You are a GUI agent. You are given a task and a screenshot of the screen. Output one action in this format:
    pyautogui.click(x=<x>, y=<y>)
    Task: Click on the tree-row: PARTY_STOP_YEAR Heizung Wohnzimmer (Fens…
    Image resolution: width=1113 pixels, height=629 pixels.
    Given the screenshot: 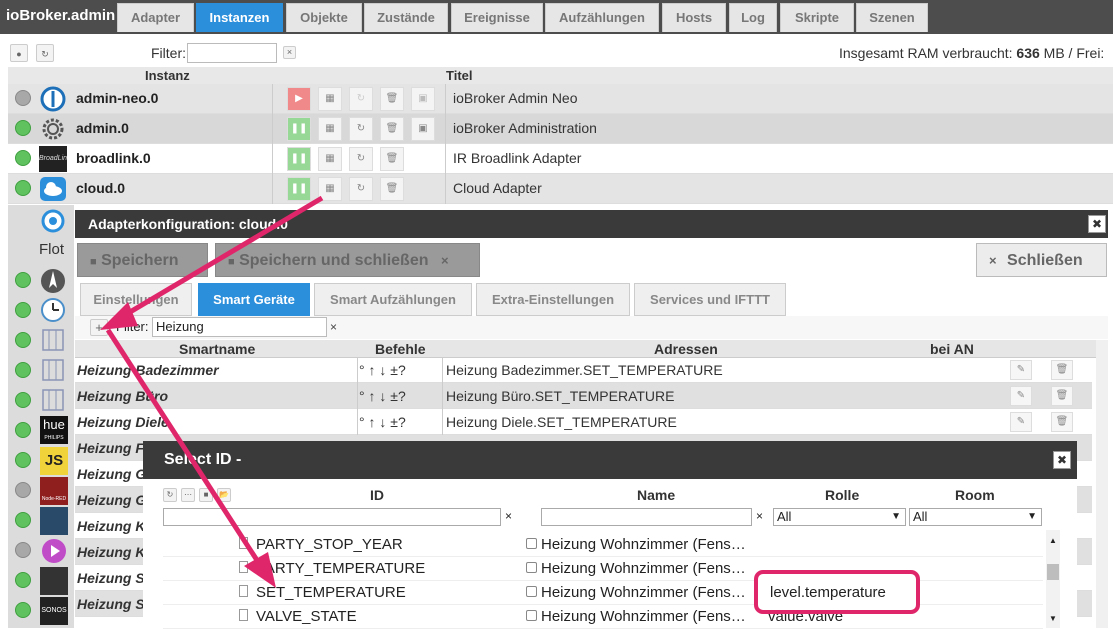 What is the action you would take?
    pyautogui.click(x=603, y=545)
    